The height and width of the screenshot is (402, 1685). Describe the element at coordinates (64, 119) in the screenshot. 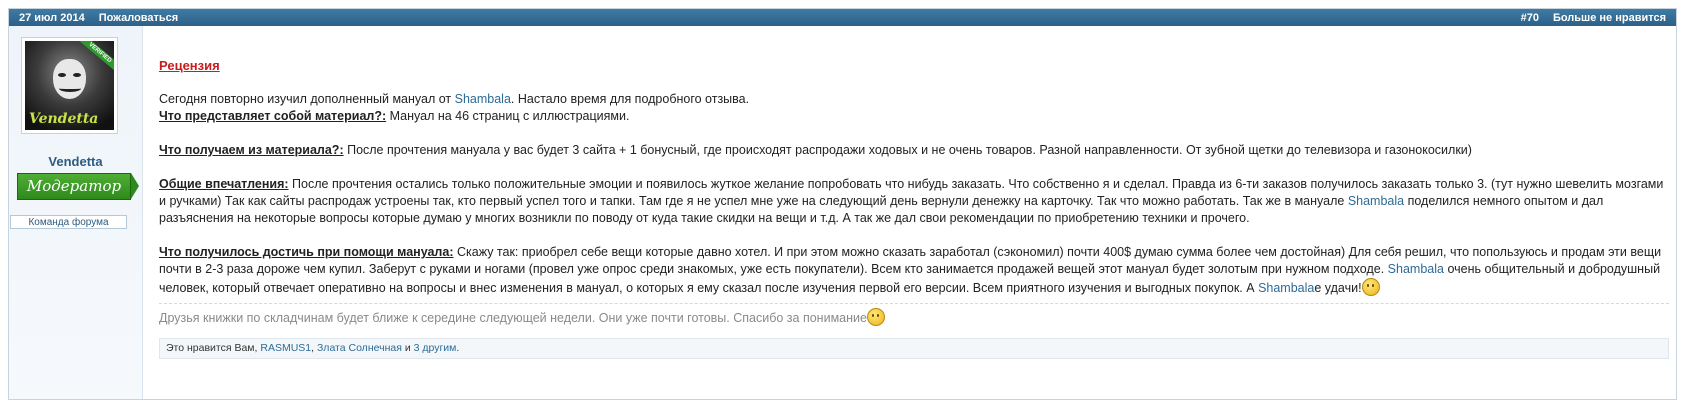

I see `avatar-brand-text: Vendetta` at that location.